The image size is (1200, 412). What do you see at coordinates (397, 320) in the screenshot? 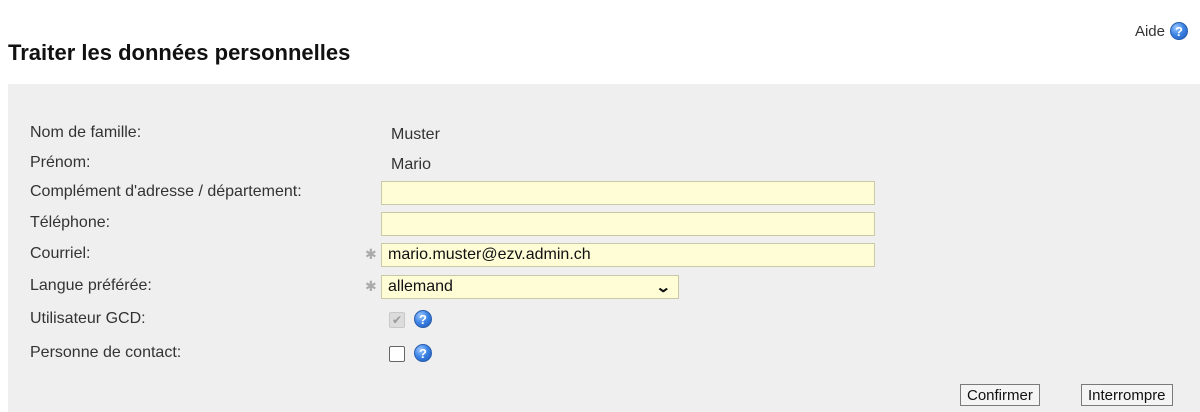
I see `gcd-user-checkbox: ✔` at bounding box center [397, 320].